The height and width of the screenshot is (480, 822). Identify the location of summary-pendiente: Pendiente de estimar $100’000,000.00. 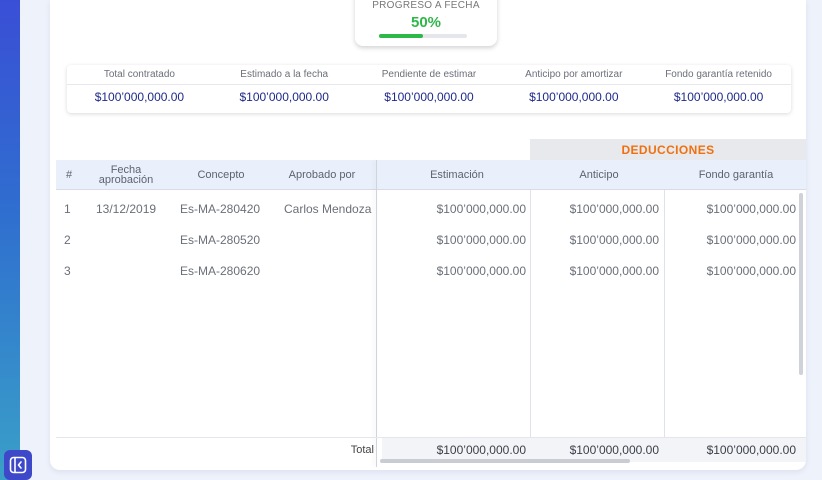
(429, 89).